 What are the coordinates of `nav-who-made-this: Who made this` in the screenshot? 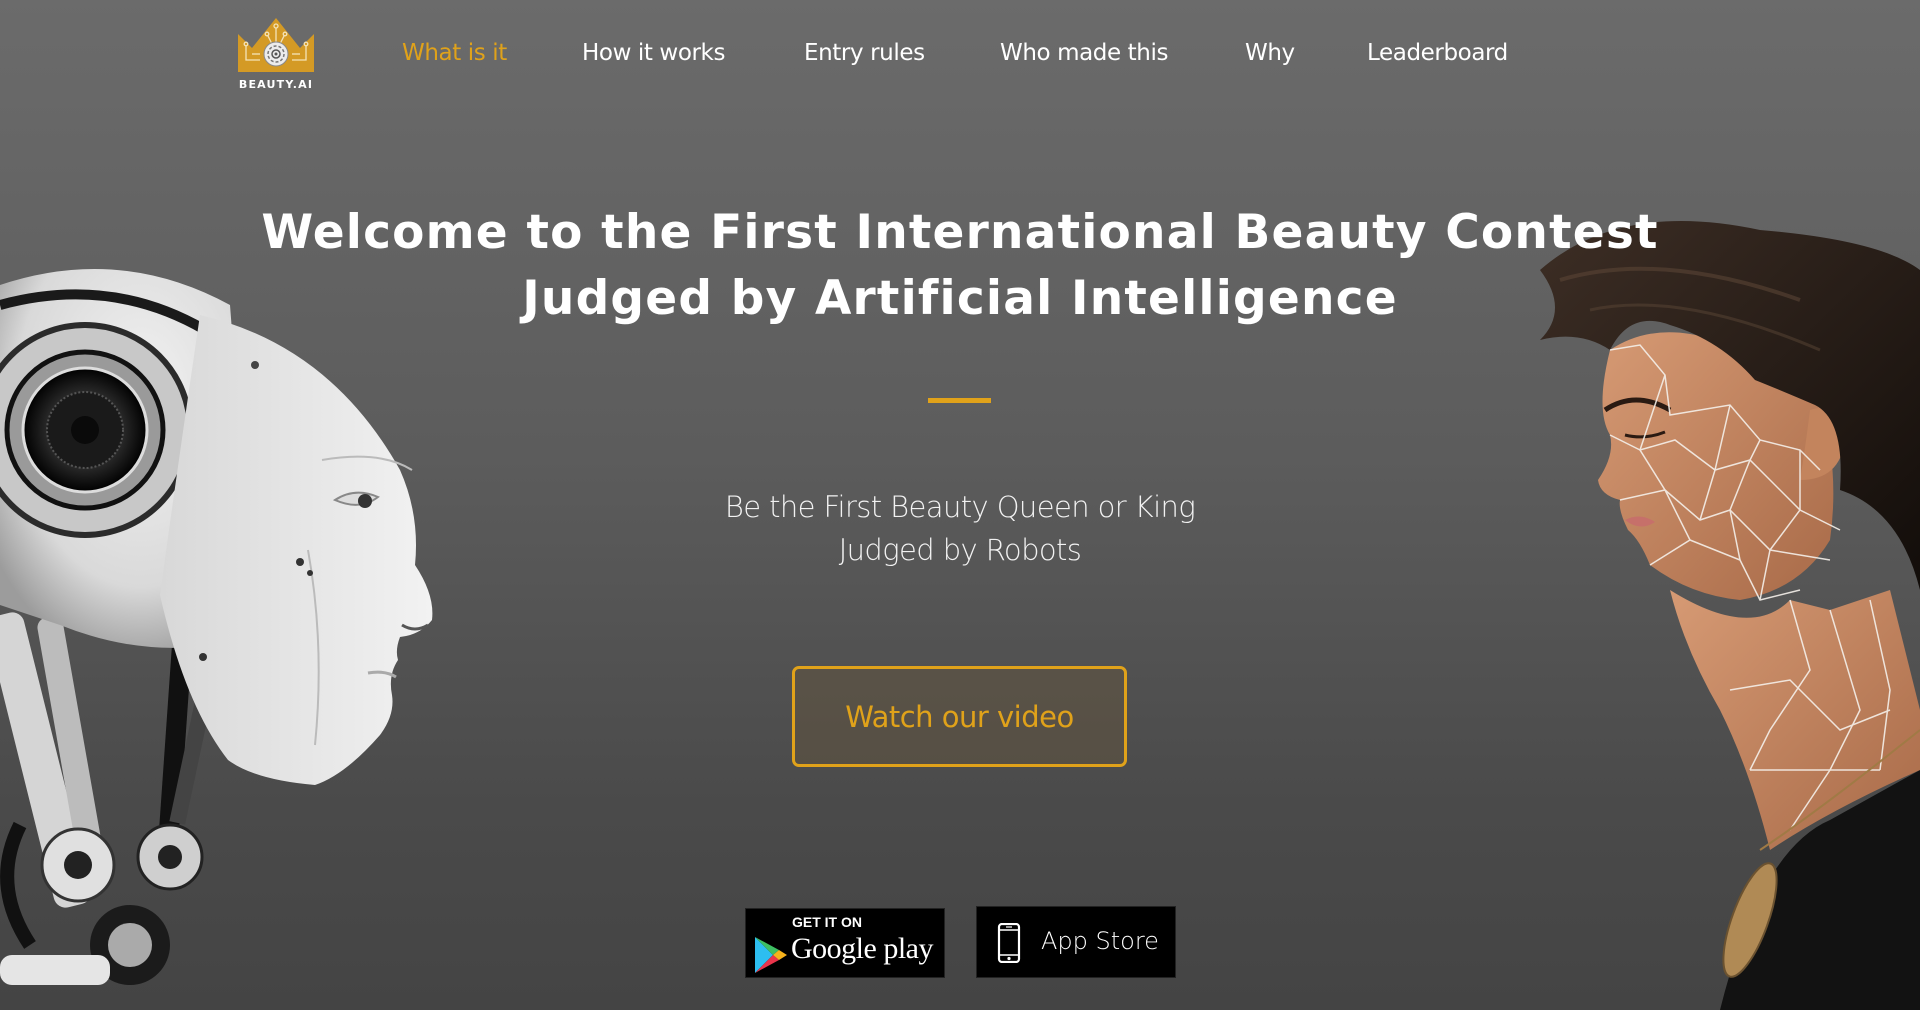 It's located at (1084, 53).